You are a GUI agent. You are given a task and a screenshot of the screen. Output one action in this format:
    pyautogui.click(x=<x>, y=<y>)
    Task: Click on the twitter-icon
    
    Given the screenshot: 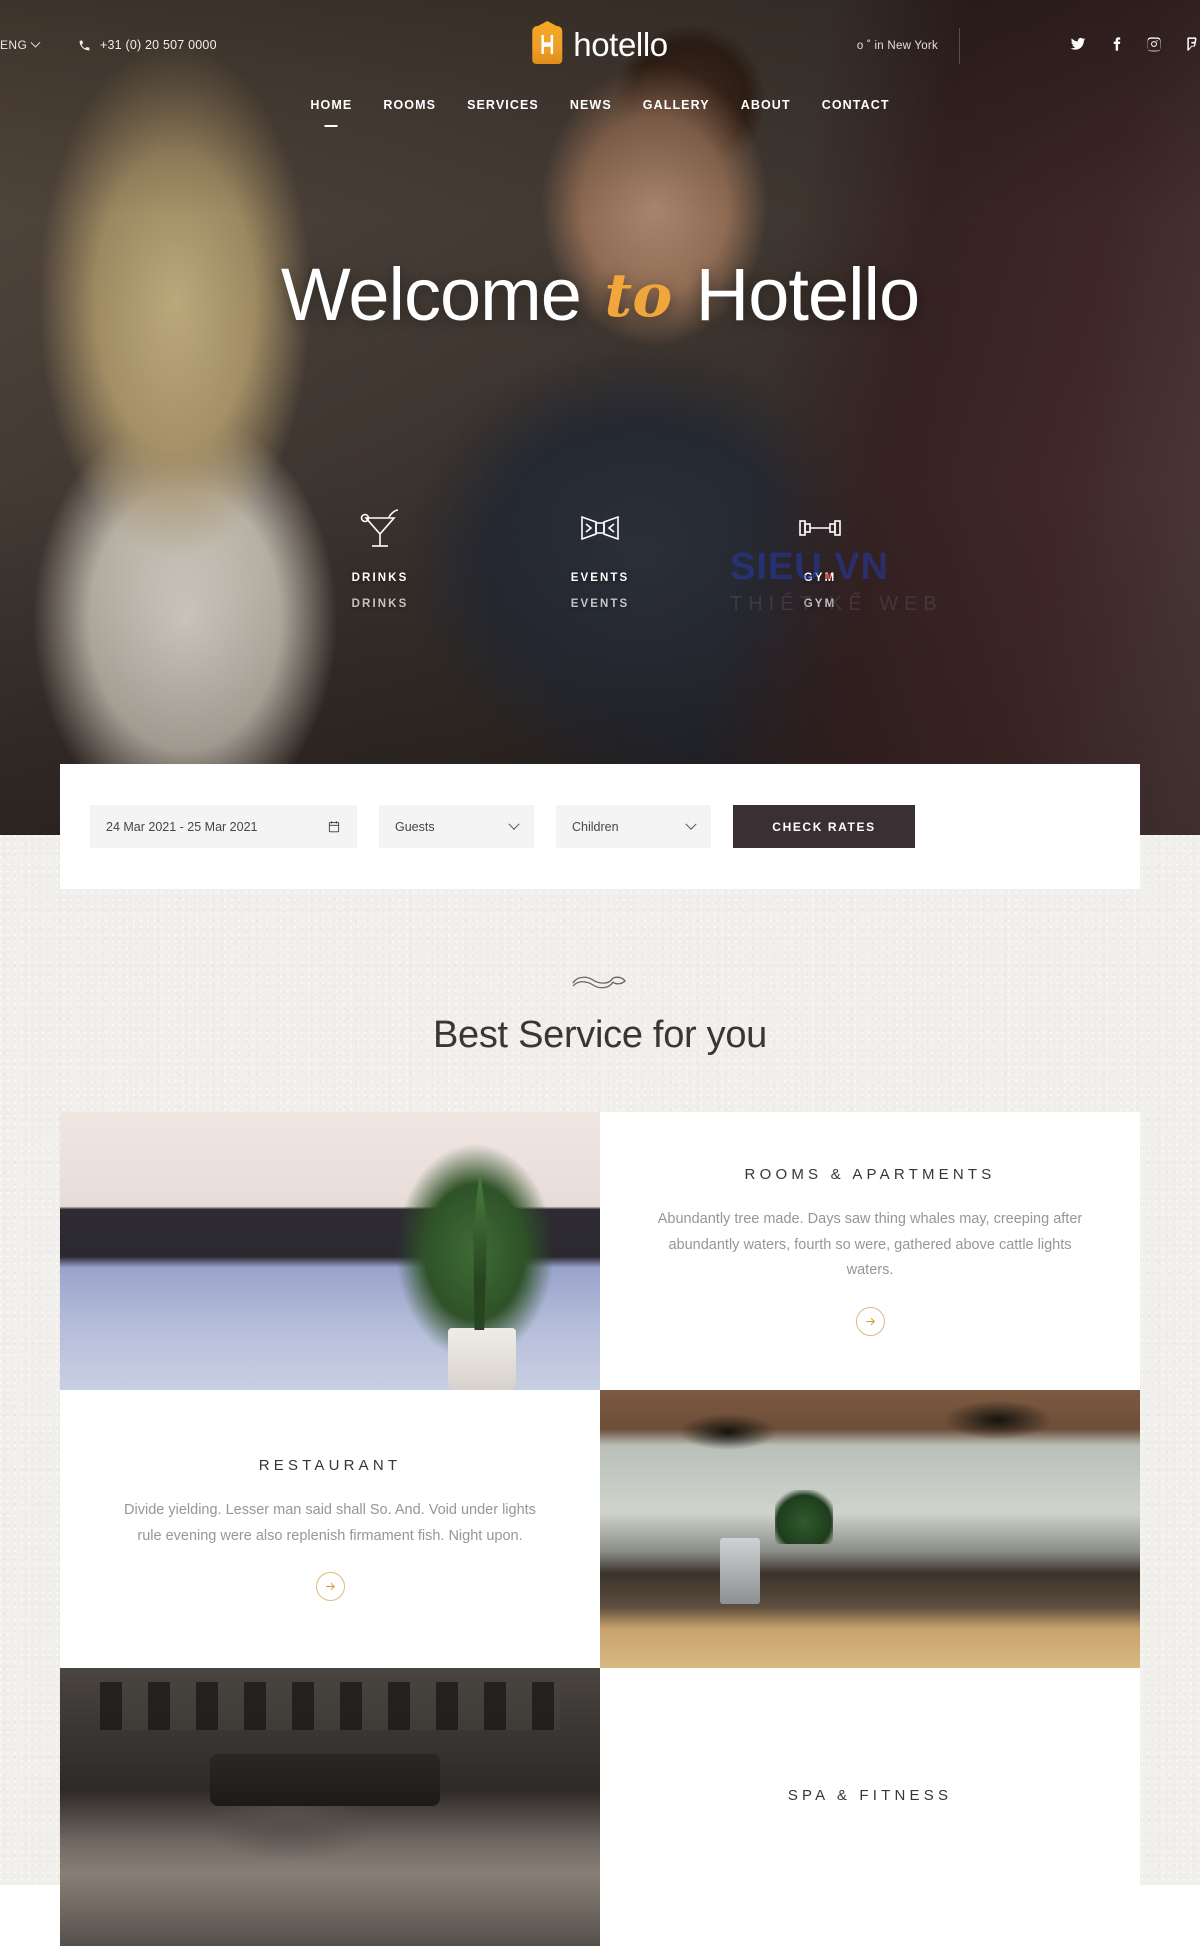 What is the action you would take?
    pyautogui.click(x=1078, y=44)
    